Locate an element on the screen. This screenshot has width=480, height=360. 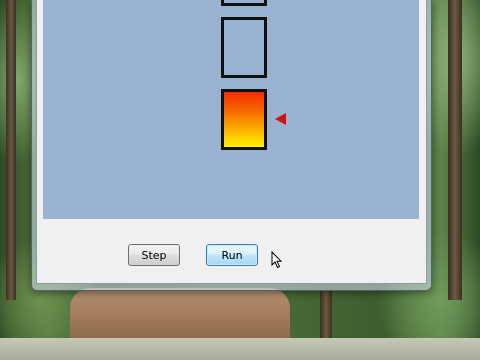
mouse-cursor-icon is located at coordinates (277, 260).